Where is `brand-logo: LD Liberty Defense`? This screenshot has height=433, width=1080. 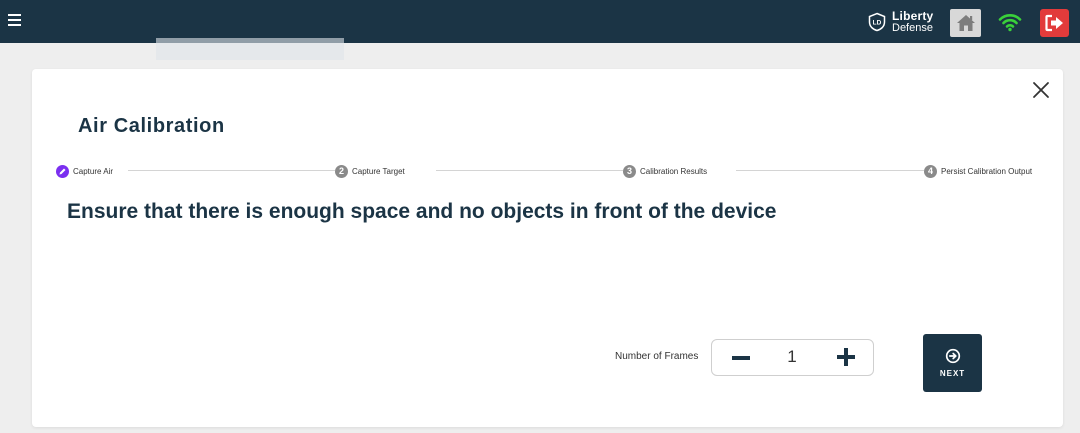 brand-logo: LD Liberty Defense is located at coordinates (899, 22).